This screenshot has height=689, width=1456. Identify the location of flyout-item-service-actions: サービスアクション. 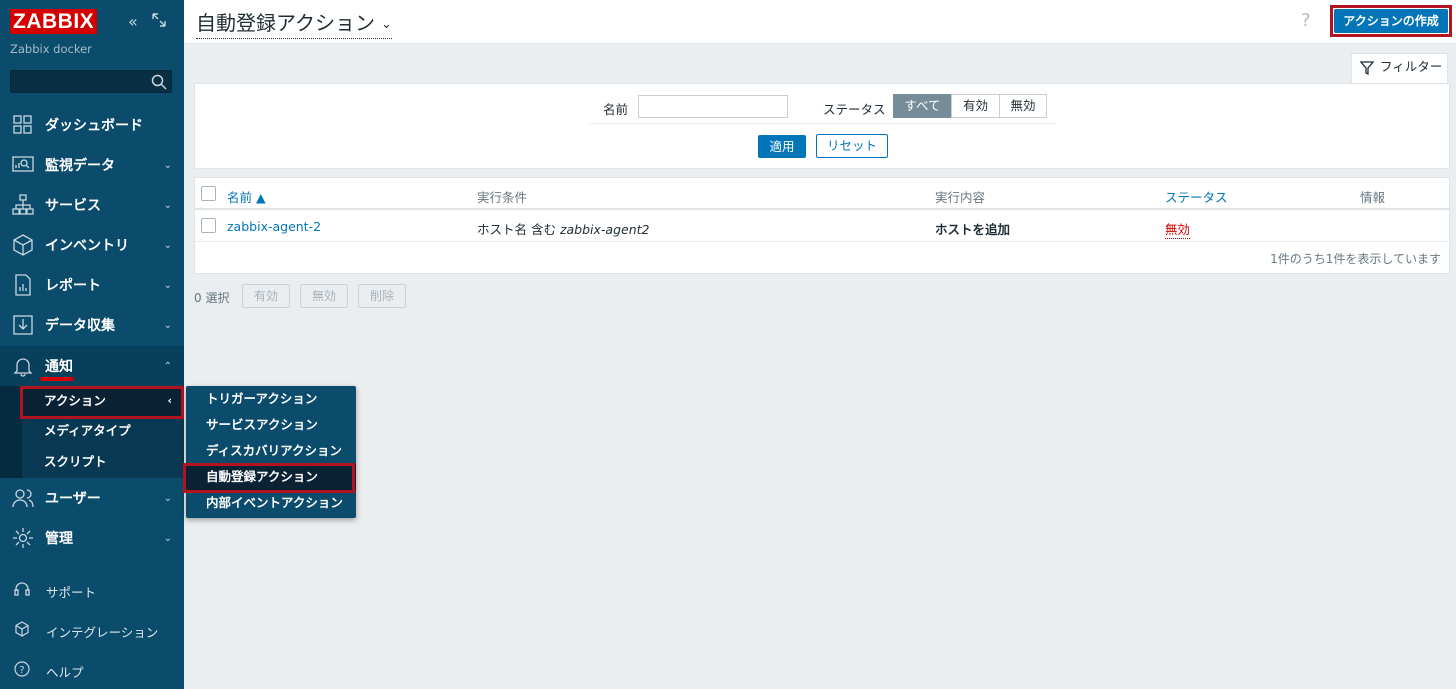
(271, 425).